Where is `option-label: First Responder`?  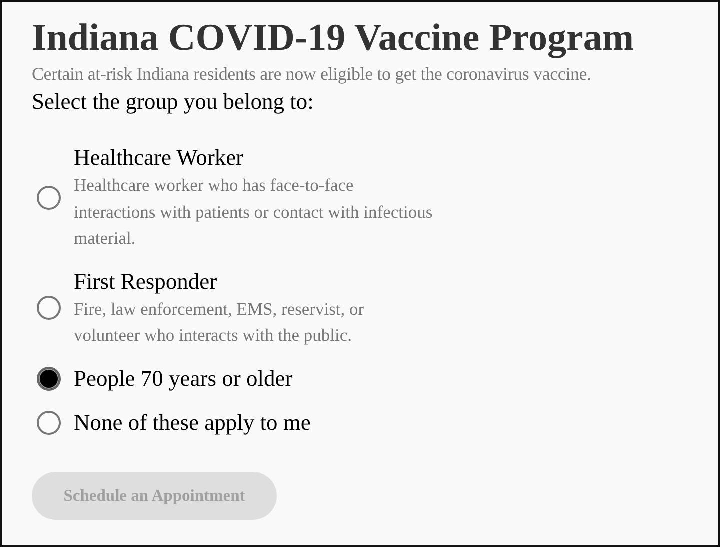
option-label: First Responder is located at coordinates (254, 282).